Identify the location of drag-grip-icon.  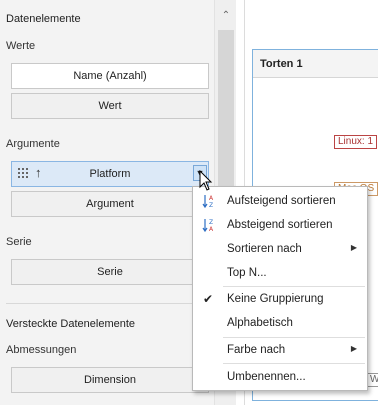
(24, 173).